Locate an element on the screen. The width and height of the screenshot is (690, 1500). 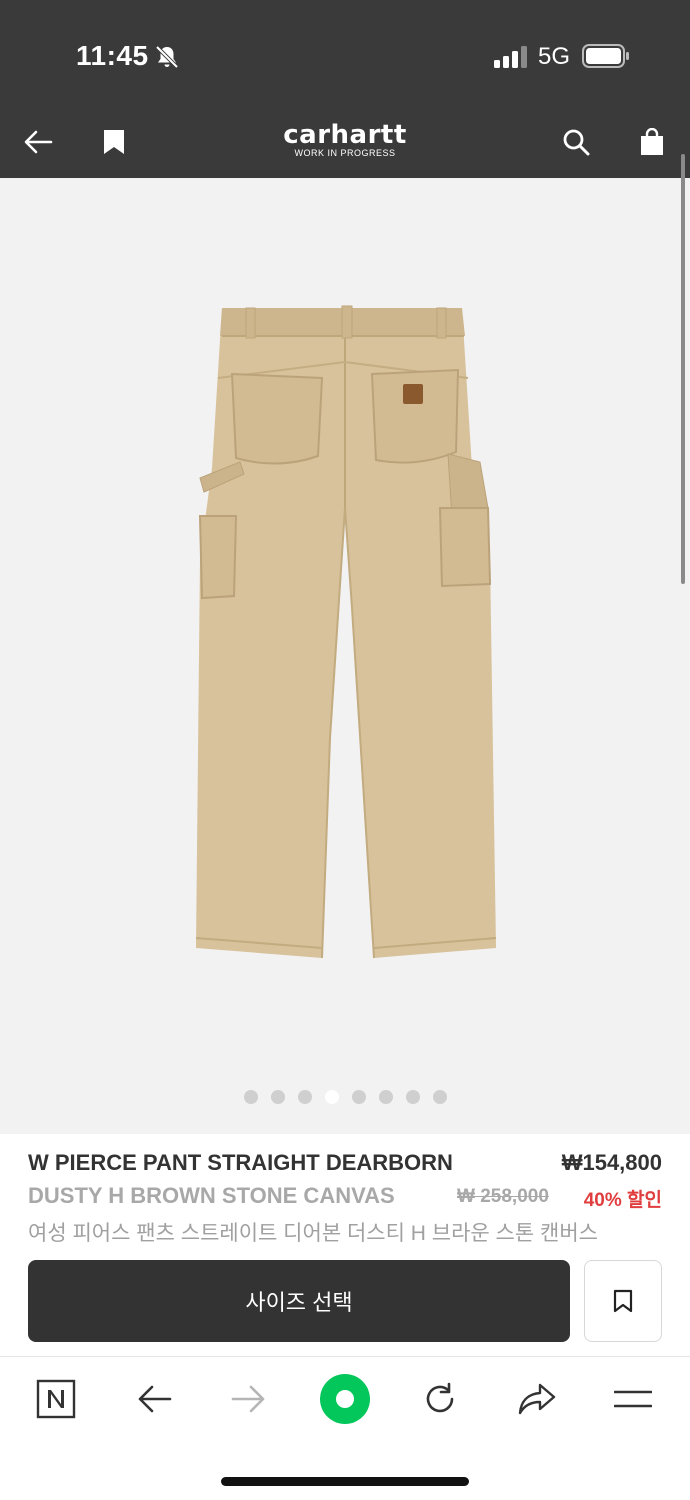
forward-icon is located at coordinates (248, 1399).